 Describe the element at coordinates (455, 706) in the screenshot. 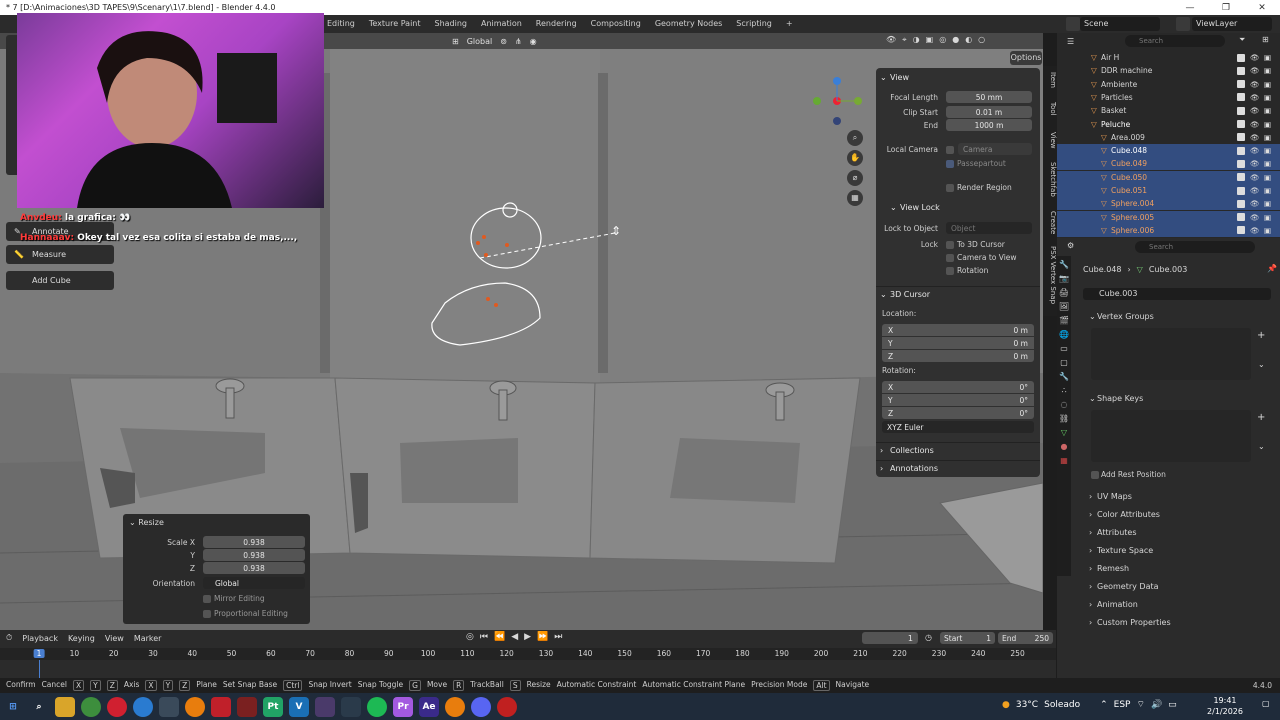

I see `blender-active-icon` at that location.